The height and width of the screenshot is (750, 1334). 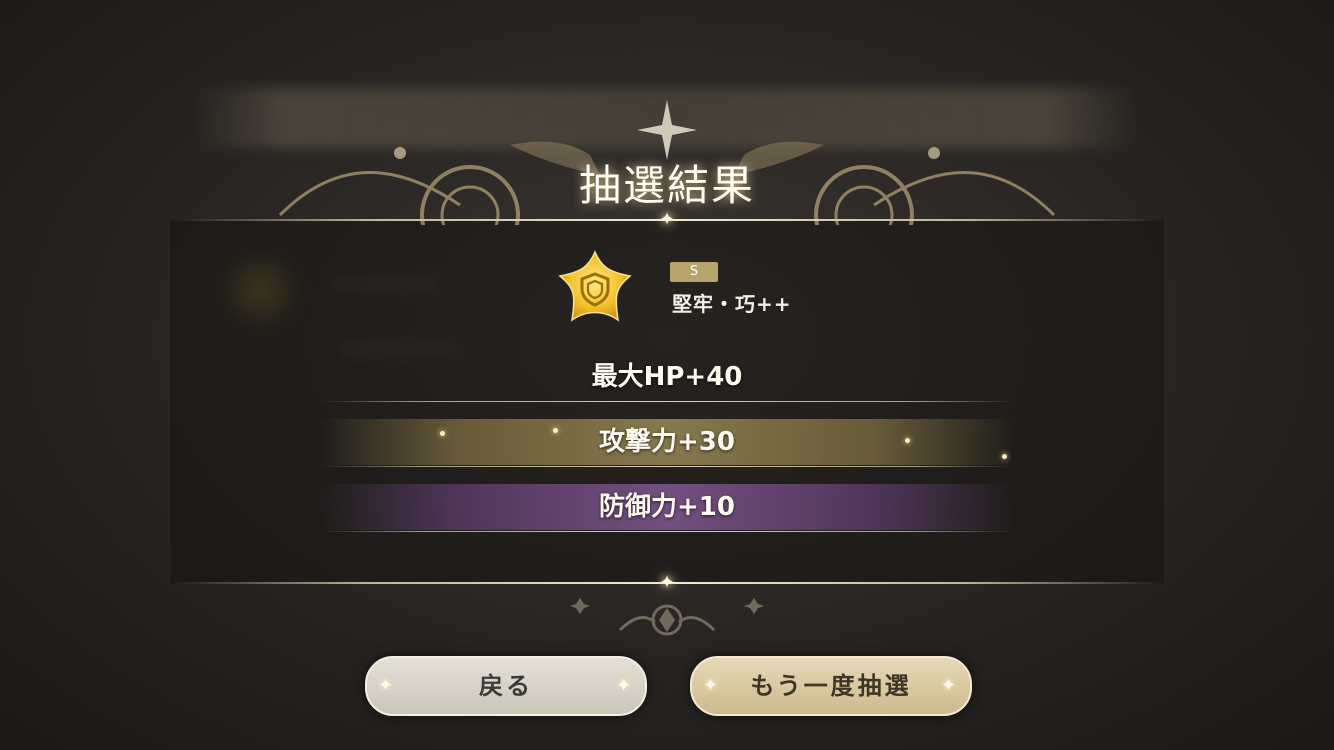 I want to click on stat-row-attack: 攻撃力+30, so click(x=667, y=442).